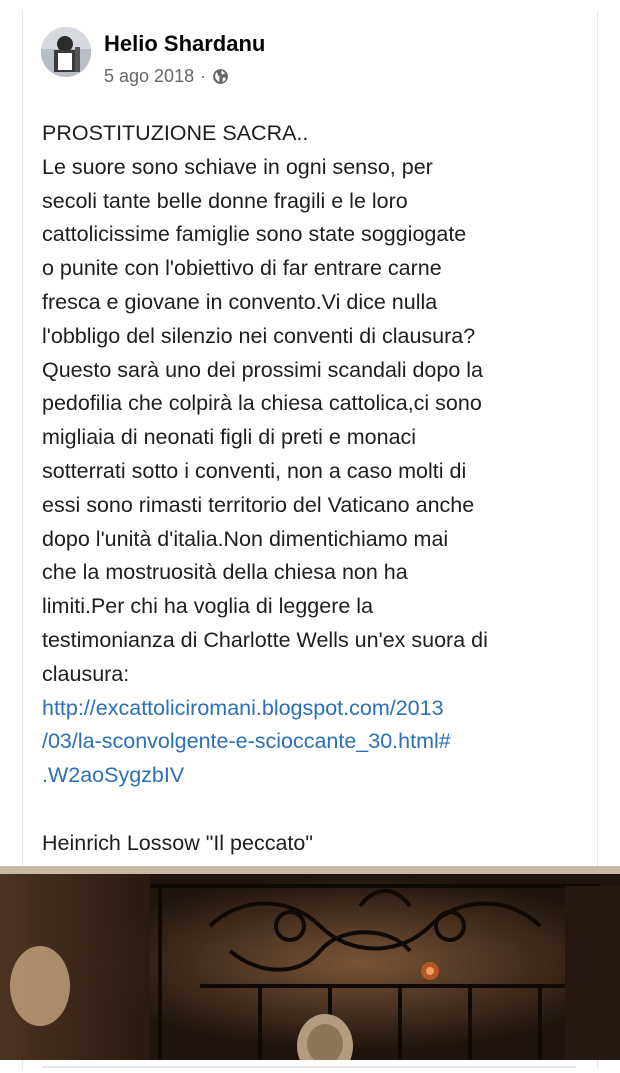 The width and height of the screenshot is (620, 1073). I want to click on post-text-line: che la mostruosità della chiesa non ha, so click(225, 572).